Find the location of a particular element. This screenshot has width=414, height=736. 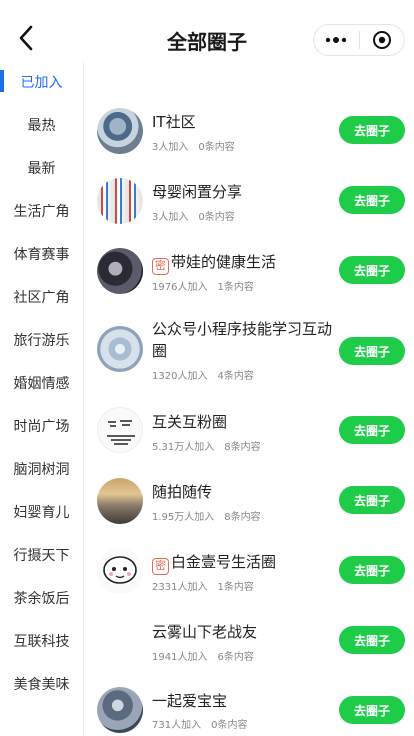

circle-item: 公众号小程序技能学习互动圈 1320人加入 4条内容 去圈子 is located at coordinates (249, 355).